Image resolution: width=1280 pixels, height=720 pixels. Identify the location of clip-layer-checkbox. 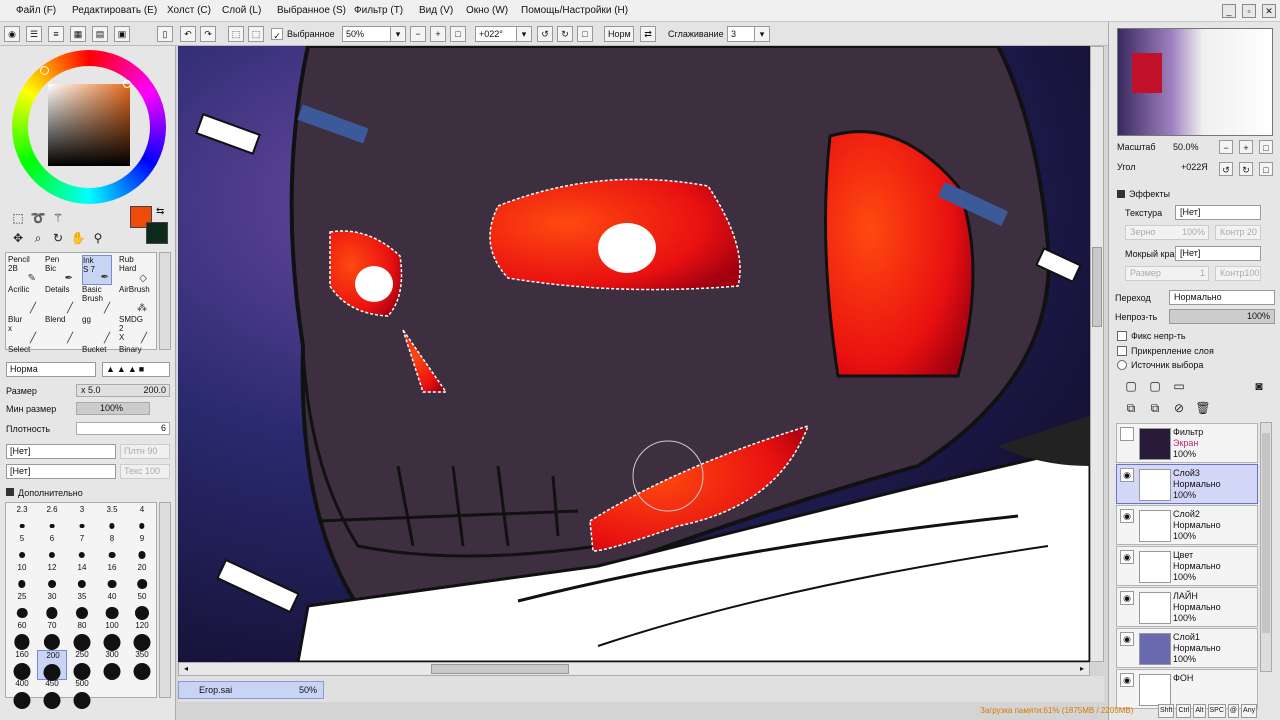
(1122, 351).